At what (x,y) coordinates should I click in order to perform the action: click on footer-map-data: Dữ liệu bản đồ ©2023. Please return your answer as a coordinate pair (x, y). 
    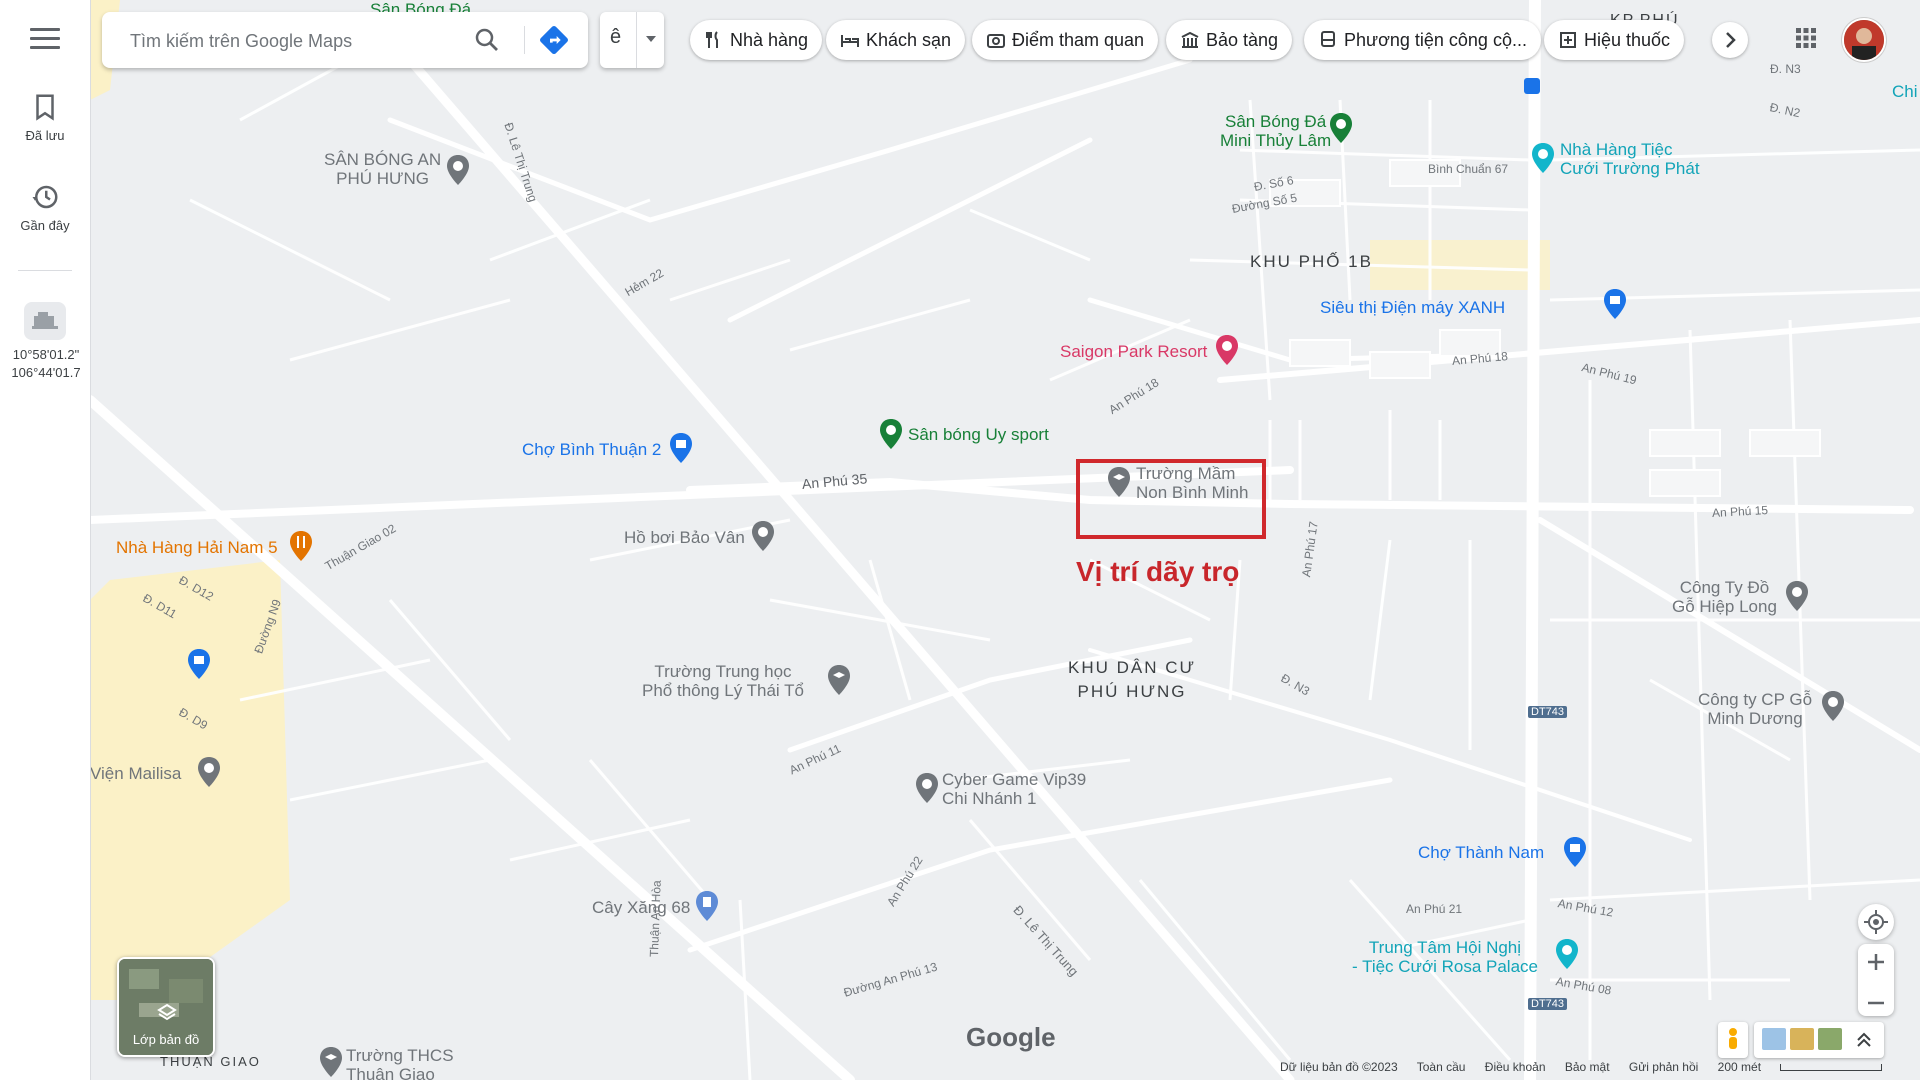
    Looking at the image, I should click on (1339, 1067).